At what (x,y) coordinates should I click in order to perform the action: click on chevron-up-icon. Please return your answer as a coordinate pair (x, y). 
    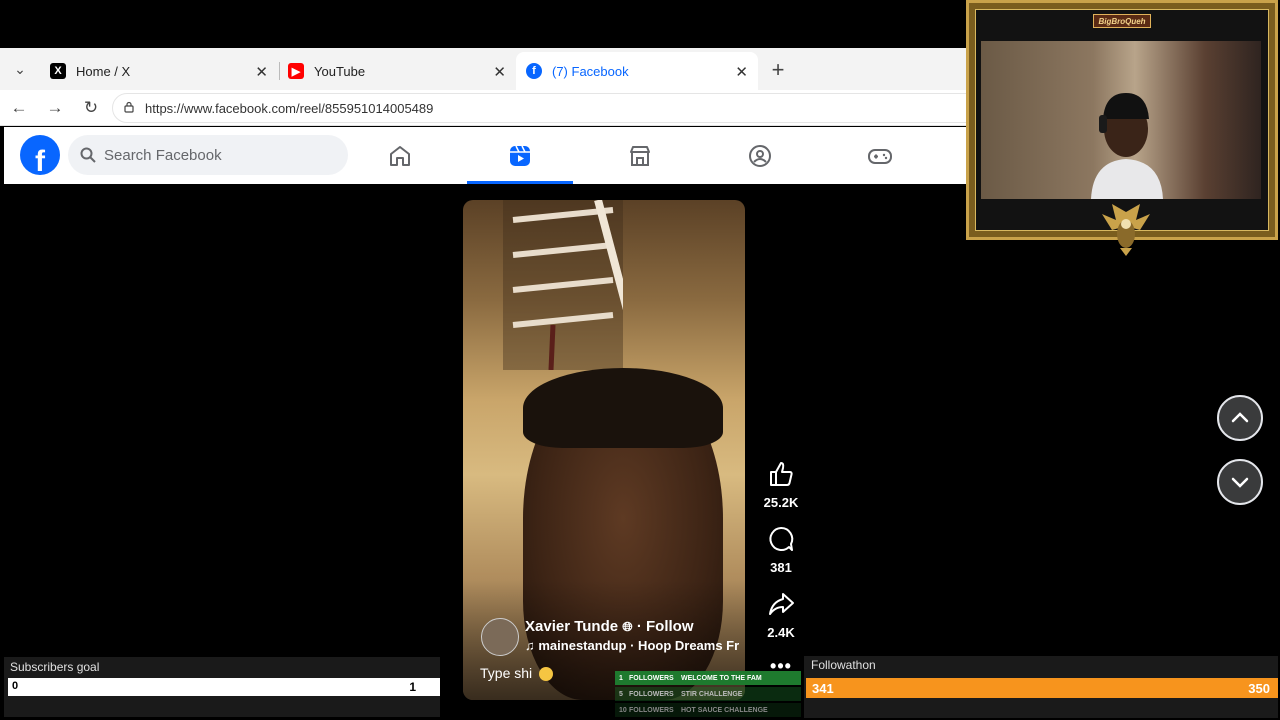
    Looking at the image, I should click on (1240, 417).